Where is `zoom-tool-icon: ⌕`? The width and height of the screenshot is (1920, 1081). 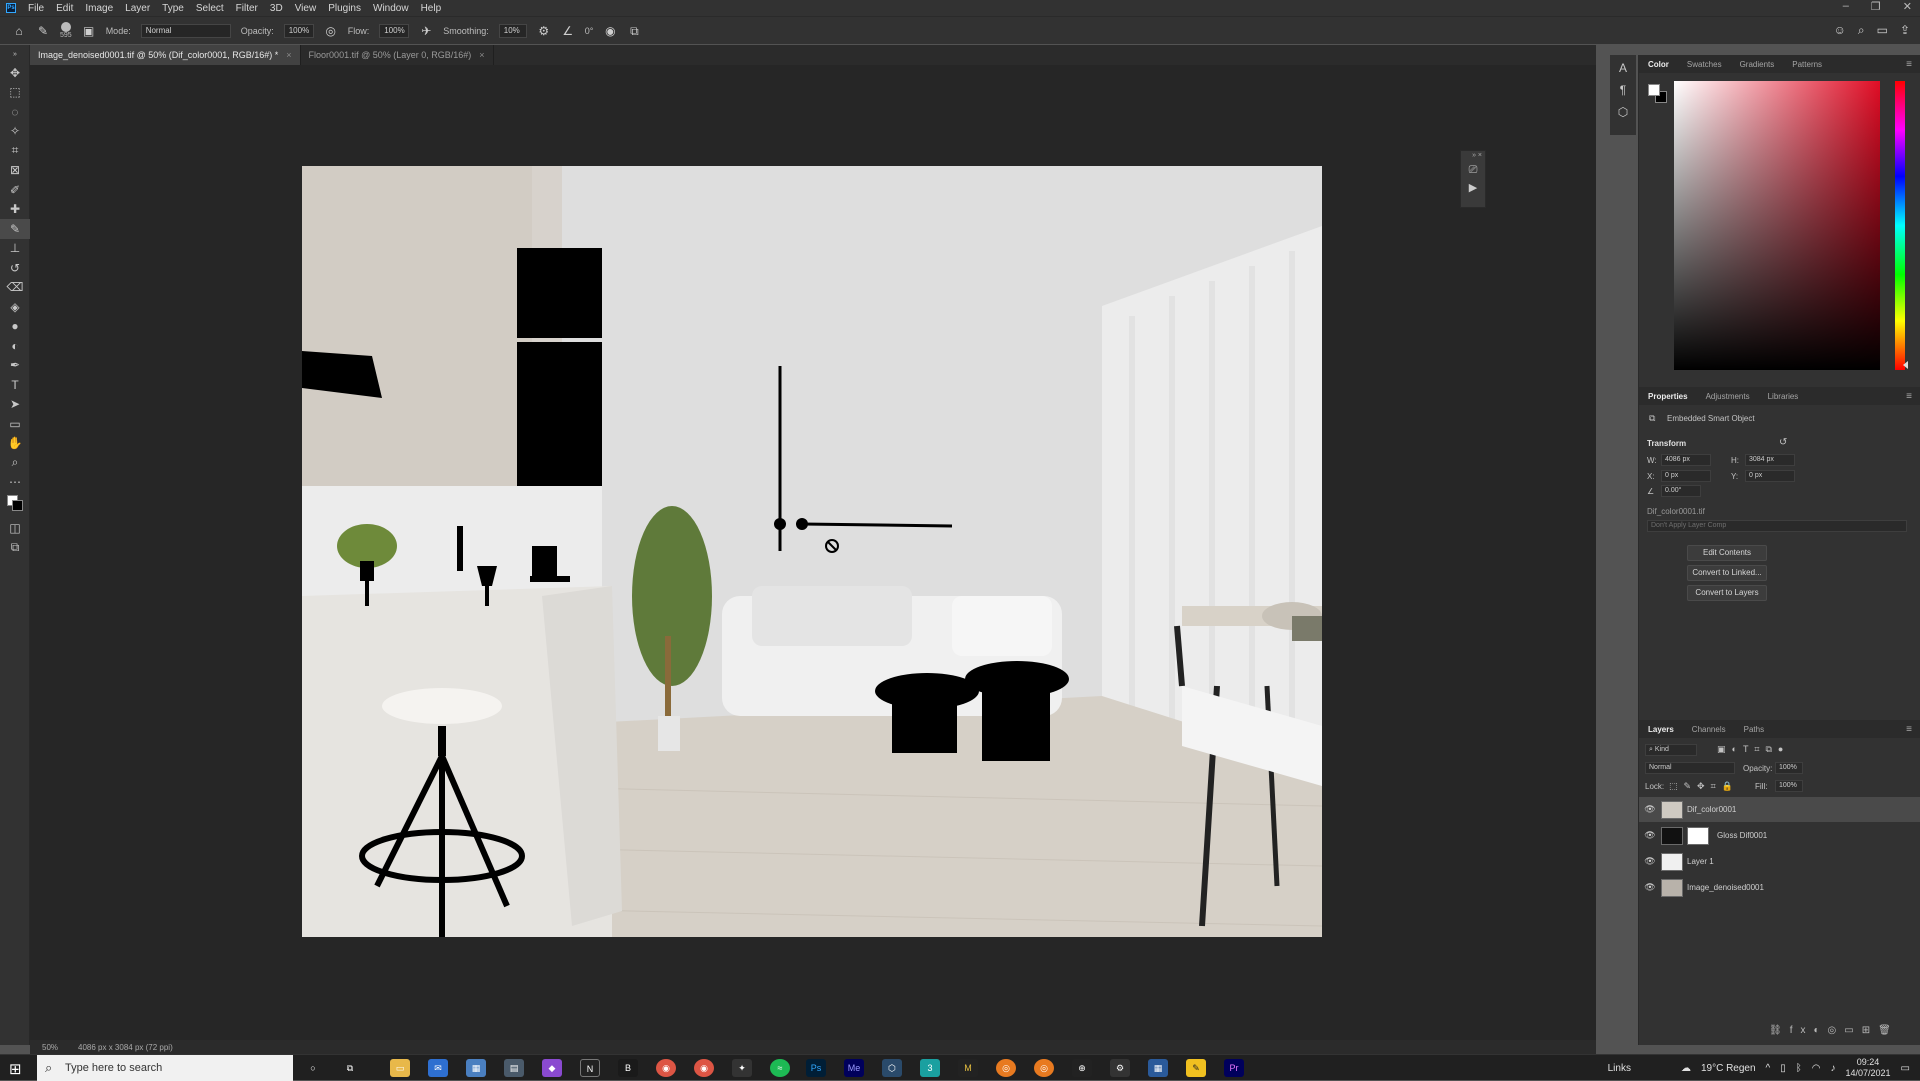 zoom-tool-icon: ⌕ is located at coordinates (15, 463).